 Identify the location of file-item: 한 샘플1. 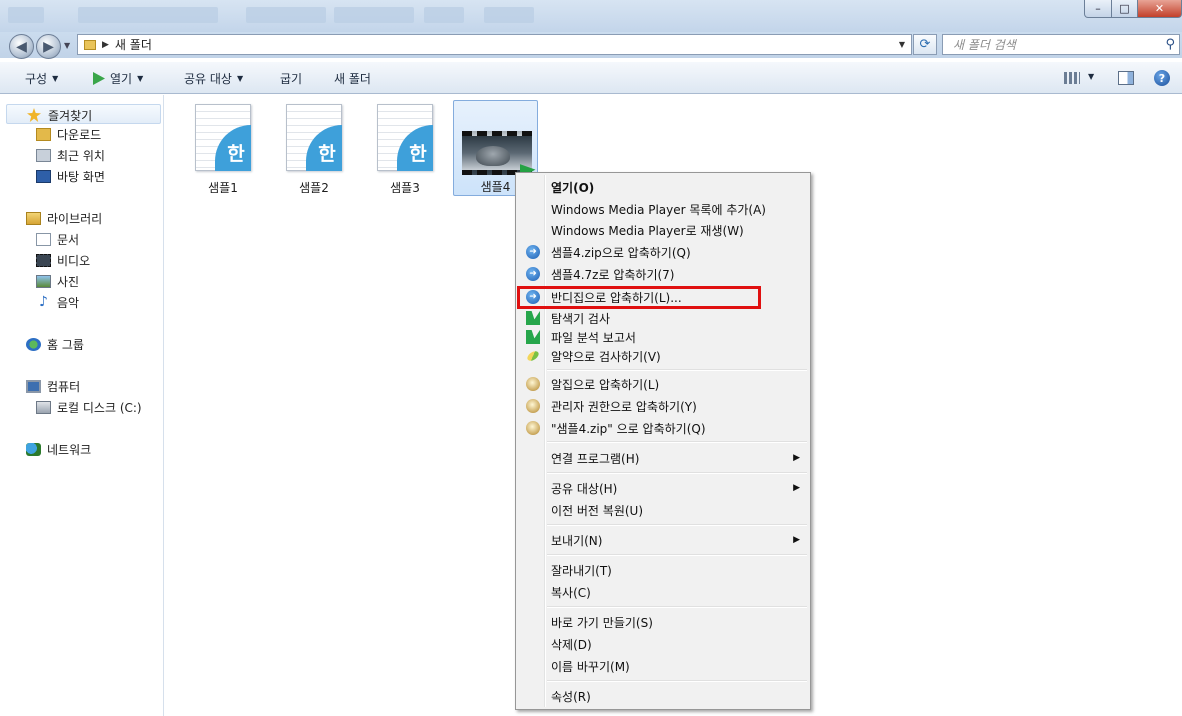
(223, 148).